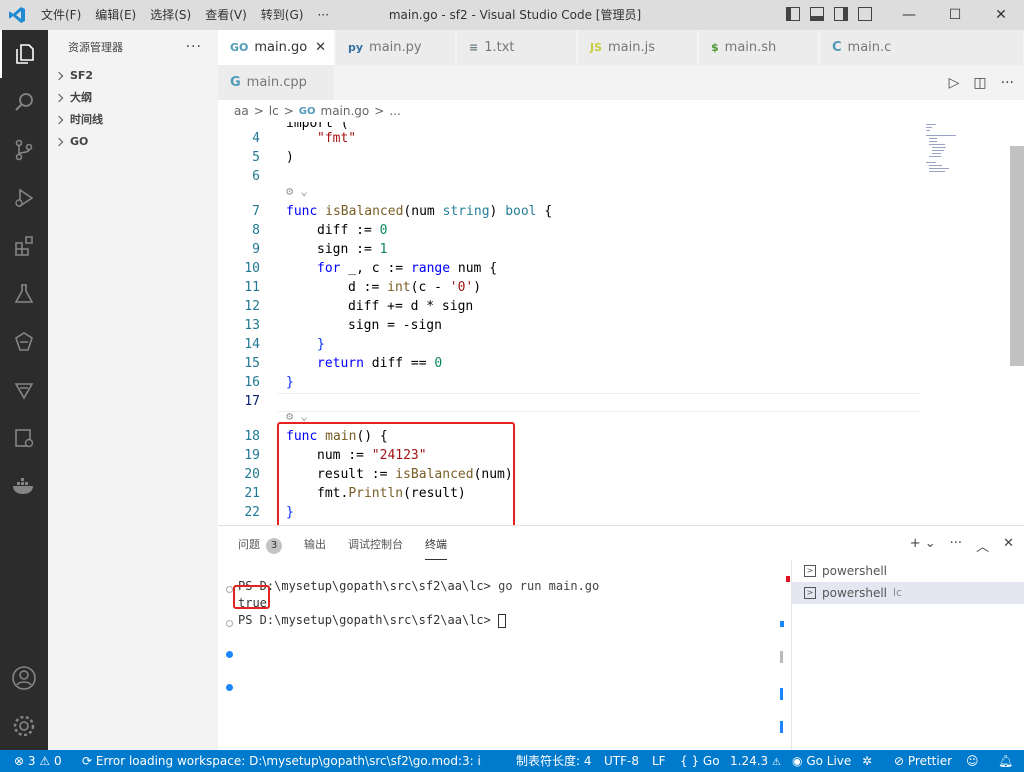 The width and height of the screenshot is (1024, 772). What do you see at coordinates (226, 15) in the screenshot?
I see `menu-view: 查看(V)` at bounding box center [226, 15].